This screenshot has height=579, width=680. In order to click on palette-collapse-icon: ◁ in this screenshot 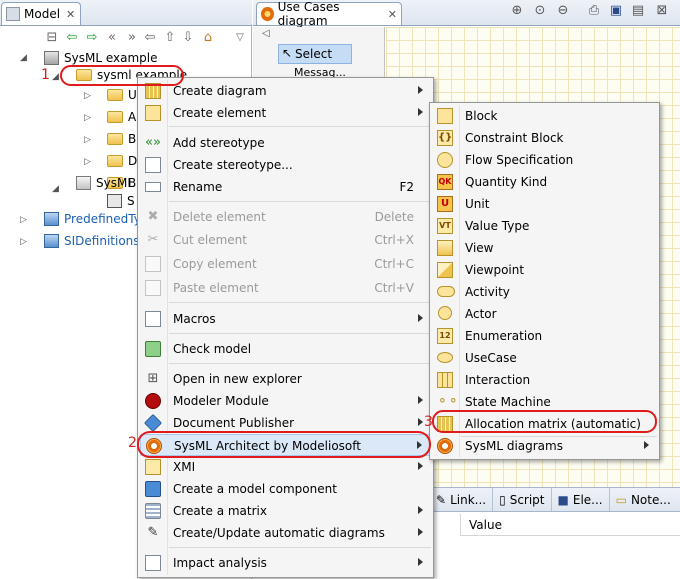, I will do `click(266, 33)`.